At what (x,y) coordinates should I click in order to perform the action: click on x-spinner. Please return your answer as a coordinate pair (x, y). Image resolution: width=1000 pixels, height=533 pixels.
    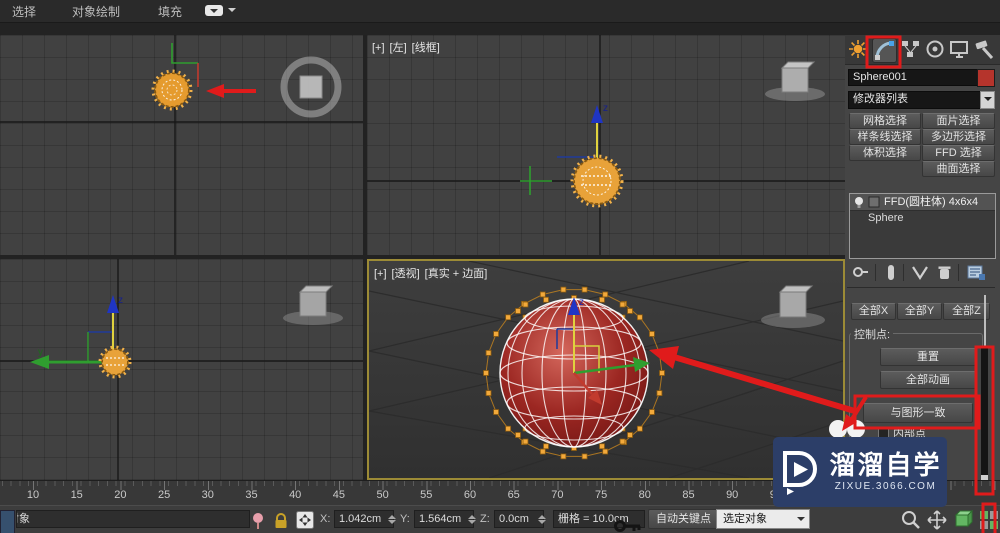
    Looking at the image, I should click on (392, 519).